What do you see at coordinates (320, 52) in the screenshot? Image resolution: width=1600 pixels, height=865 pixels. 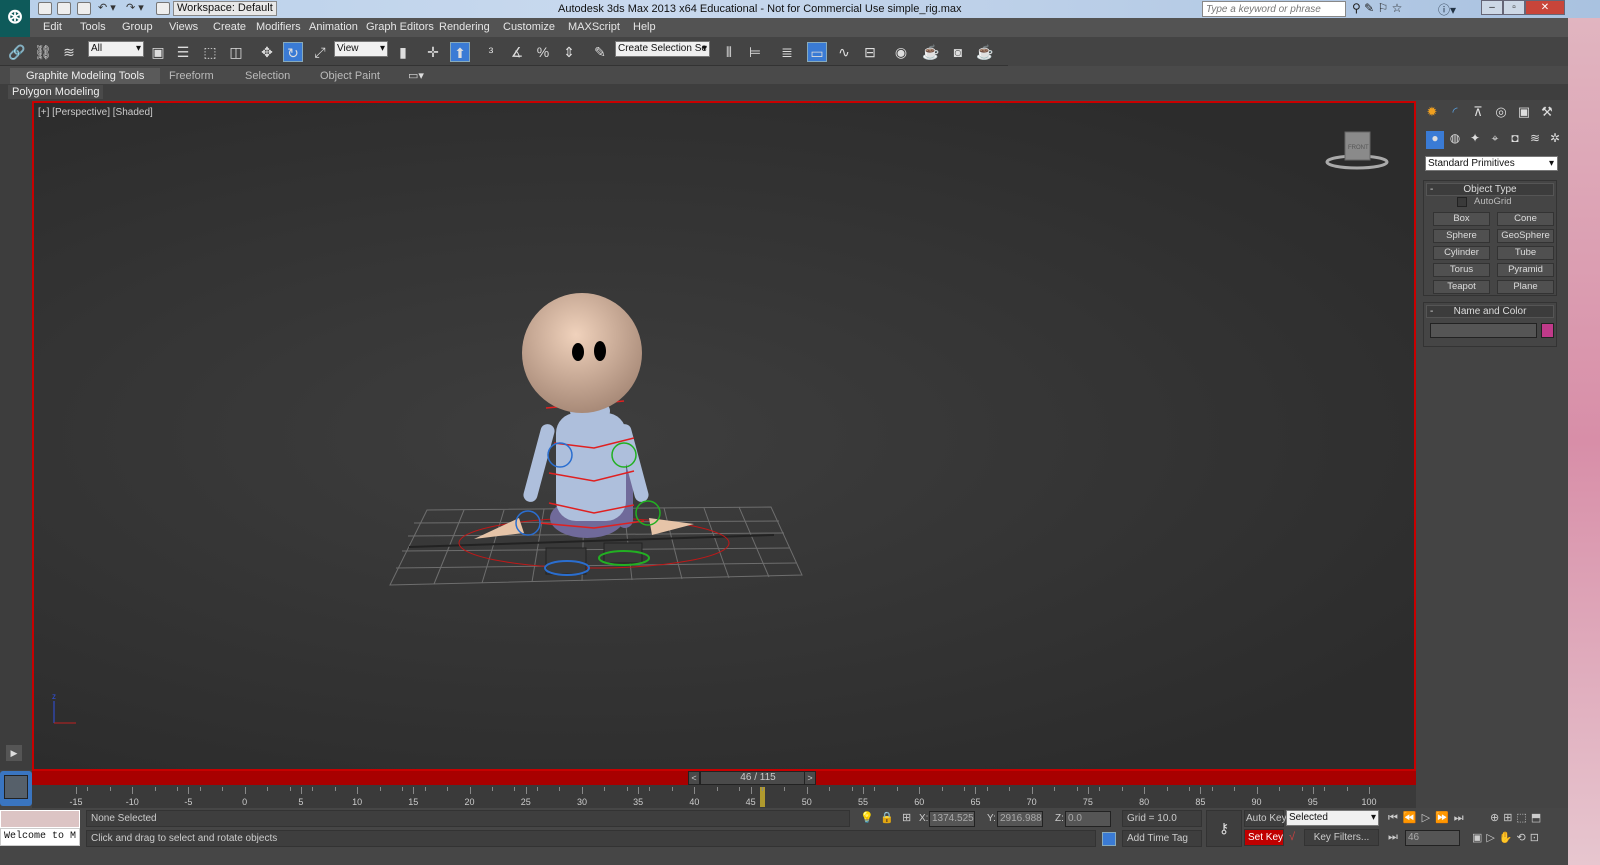 I see `scale-icon: ⤢` at bounding box center [320, 52].